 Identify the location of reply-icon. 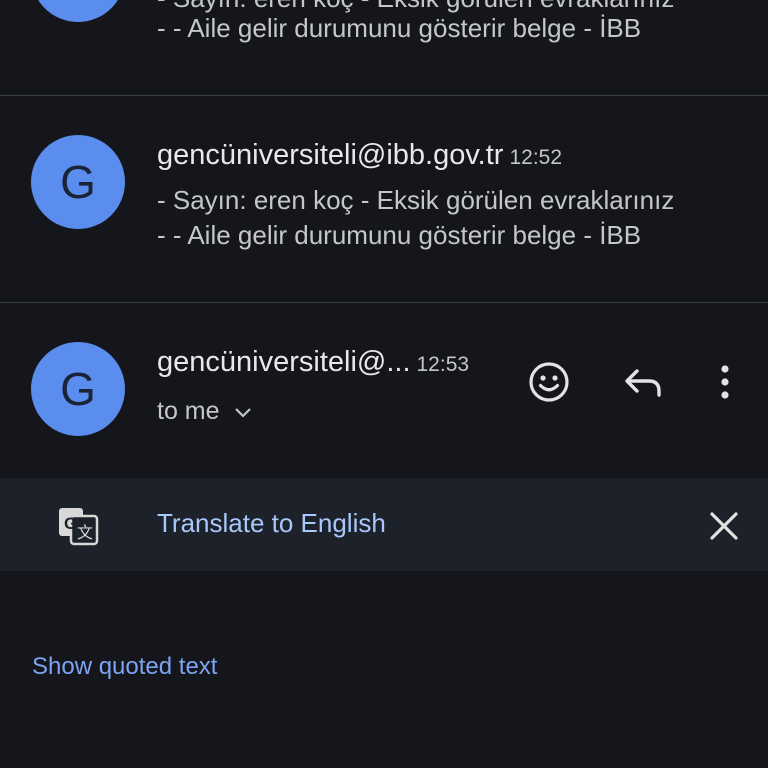
(643, 383).